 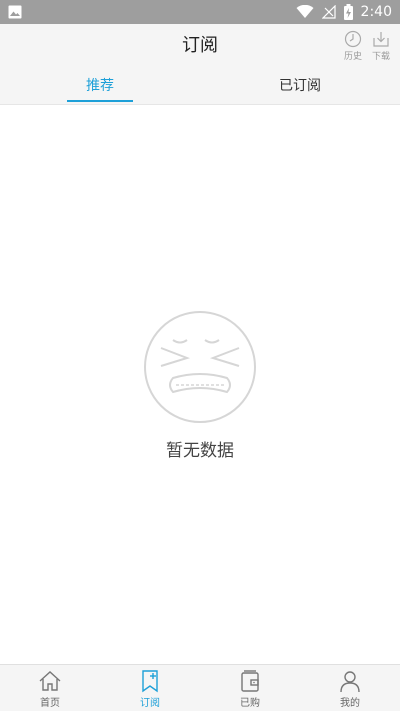 I want to click on history-icon, so click(x=353, y=39).